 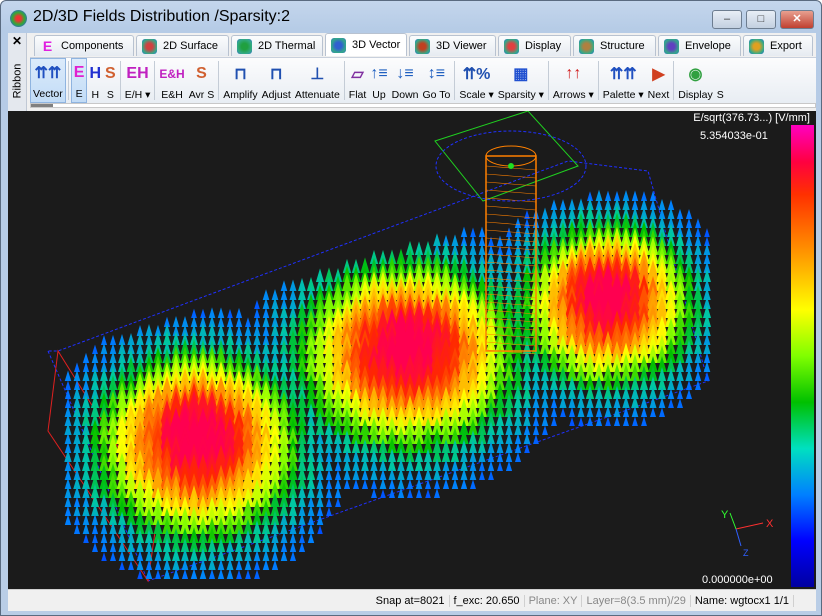 I want to click on colorbar, so click(x=802, y=356).